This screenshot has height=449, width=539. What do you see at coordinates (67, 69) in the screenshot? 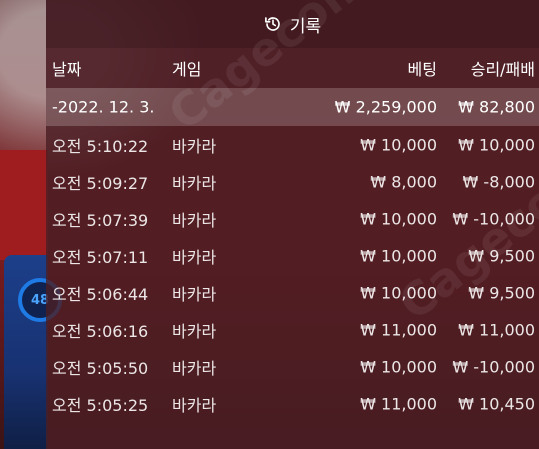
I see `column-date: 날짜` at bounding box center [67, 69].